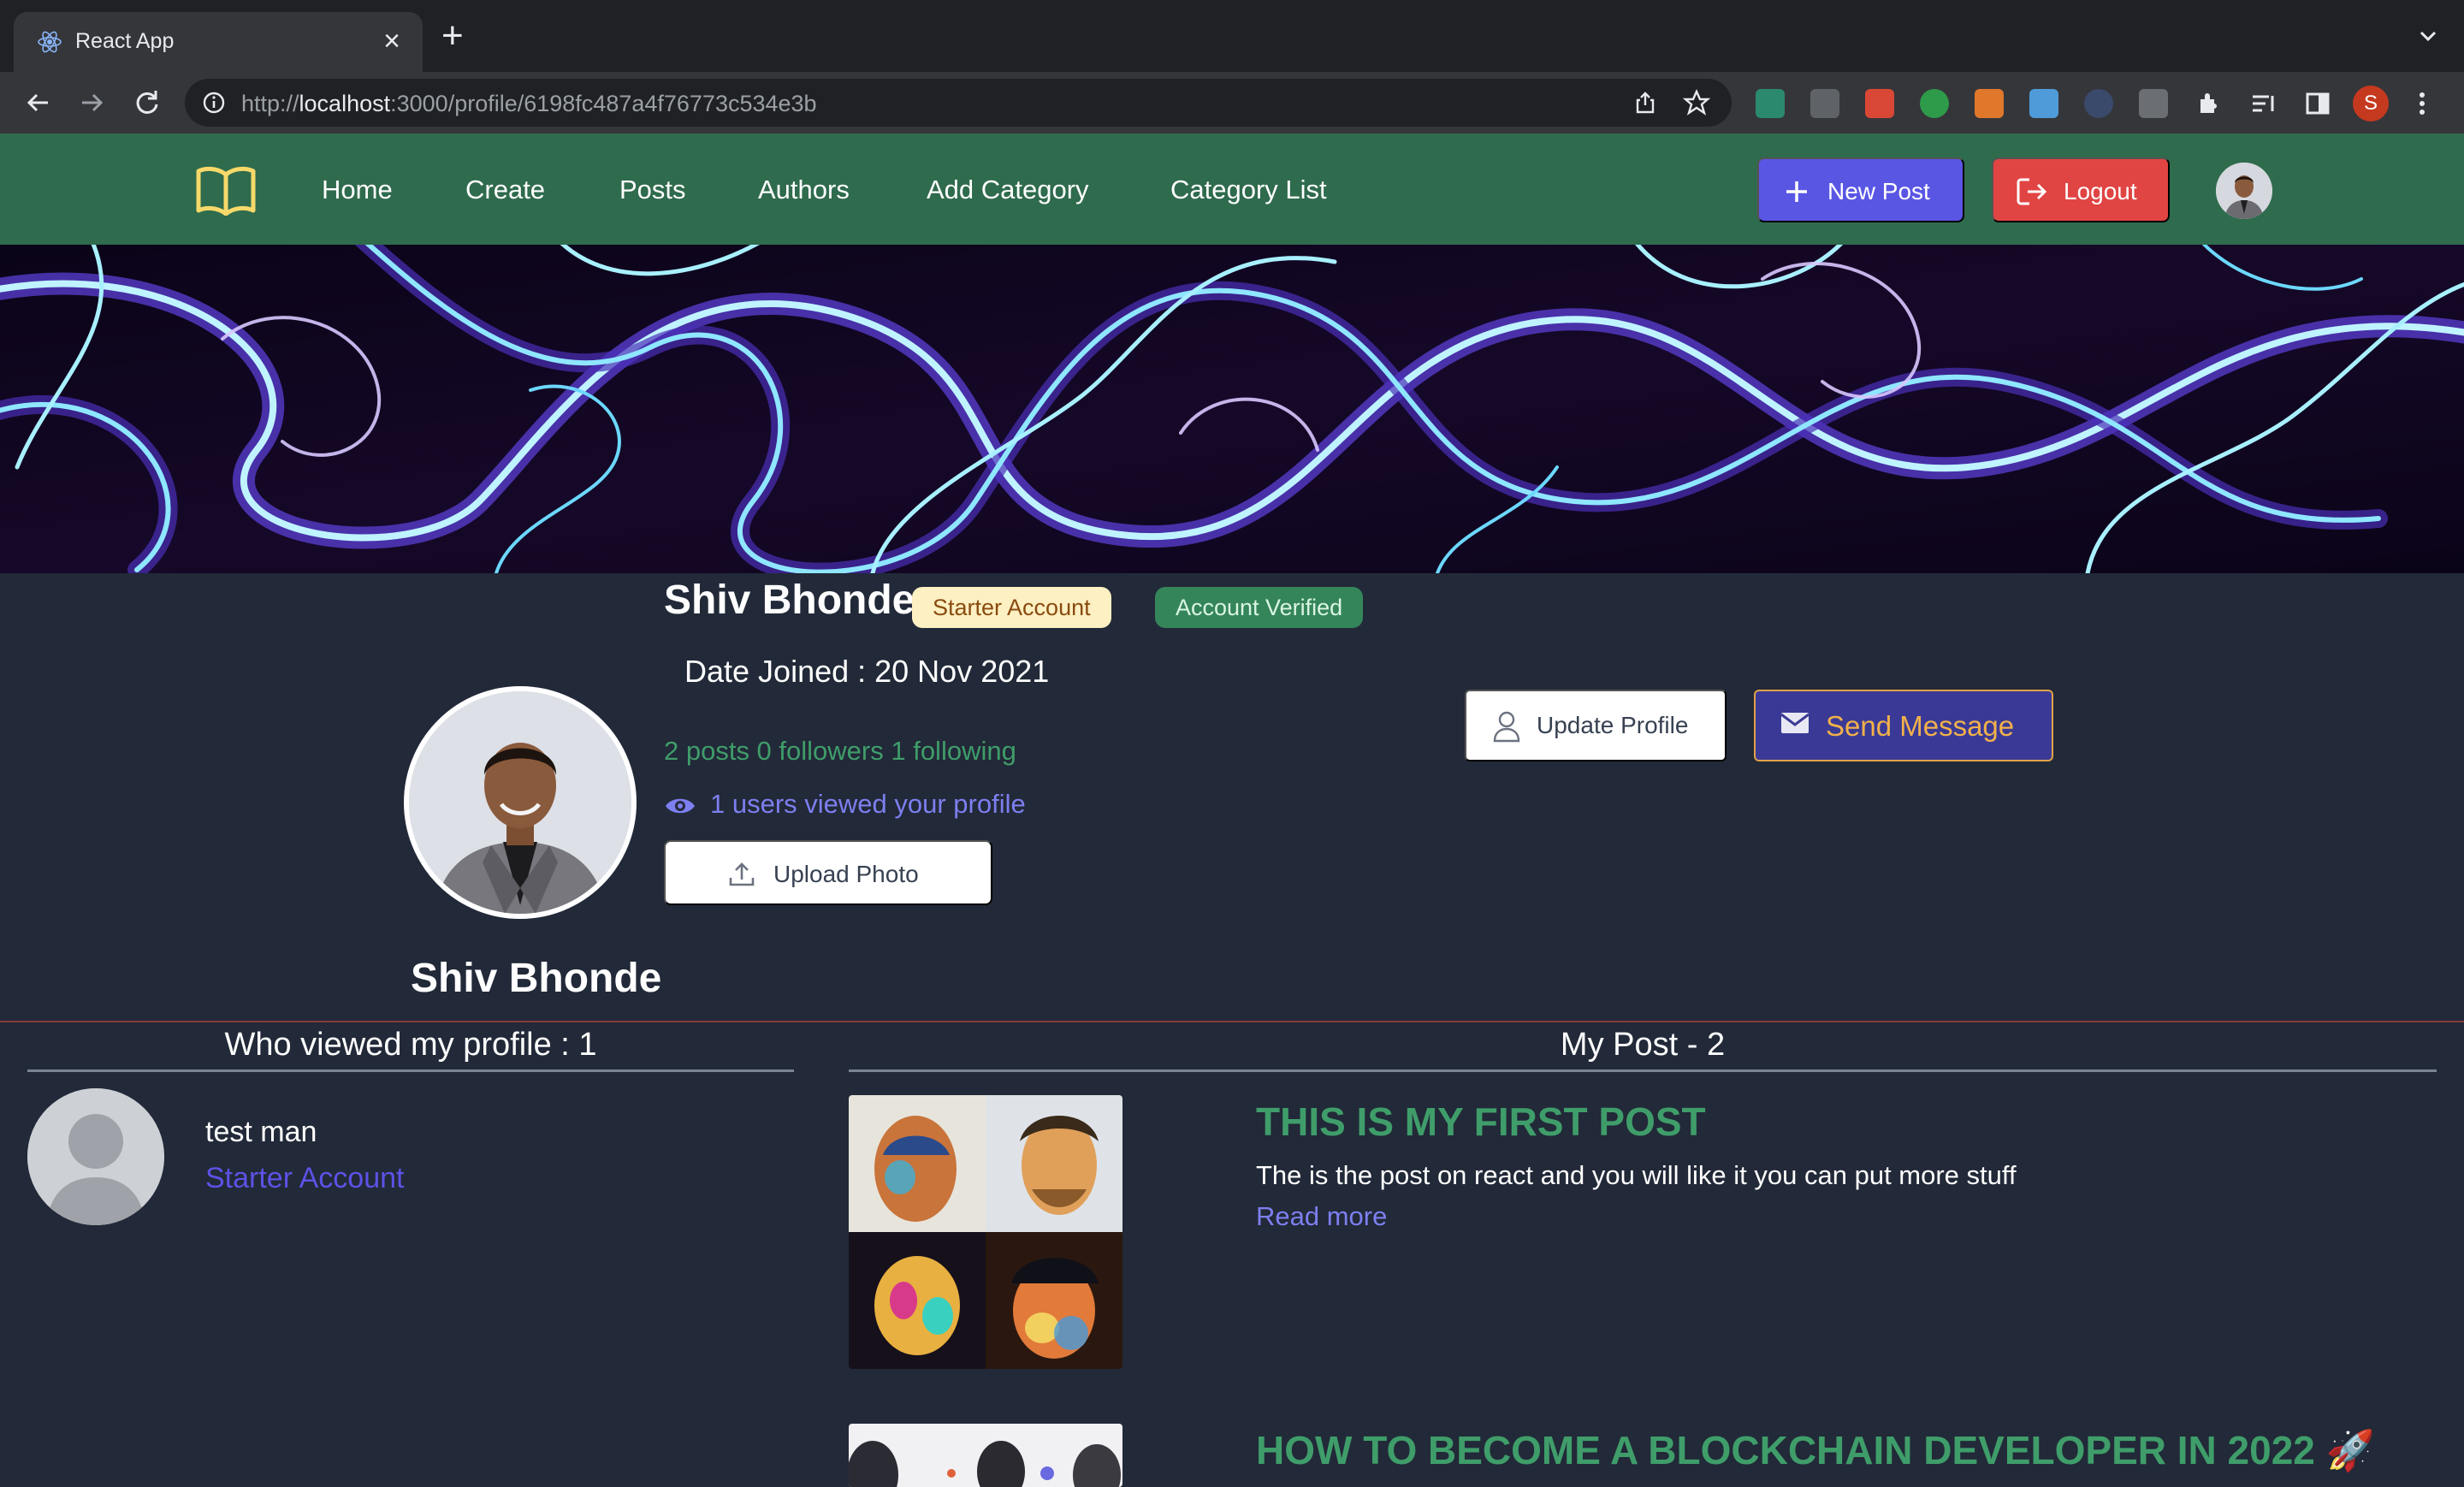 Image resolution: width=2464 pixels, height=1487 pixels. I want to click on new-post-label: New Post, so click(1878, 191).